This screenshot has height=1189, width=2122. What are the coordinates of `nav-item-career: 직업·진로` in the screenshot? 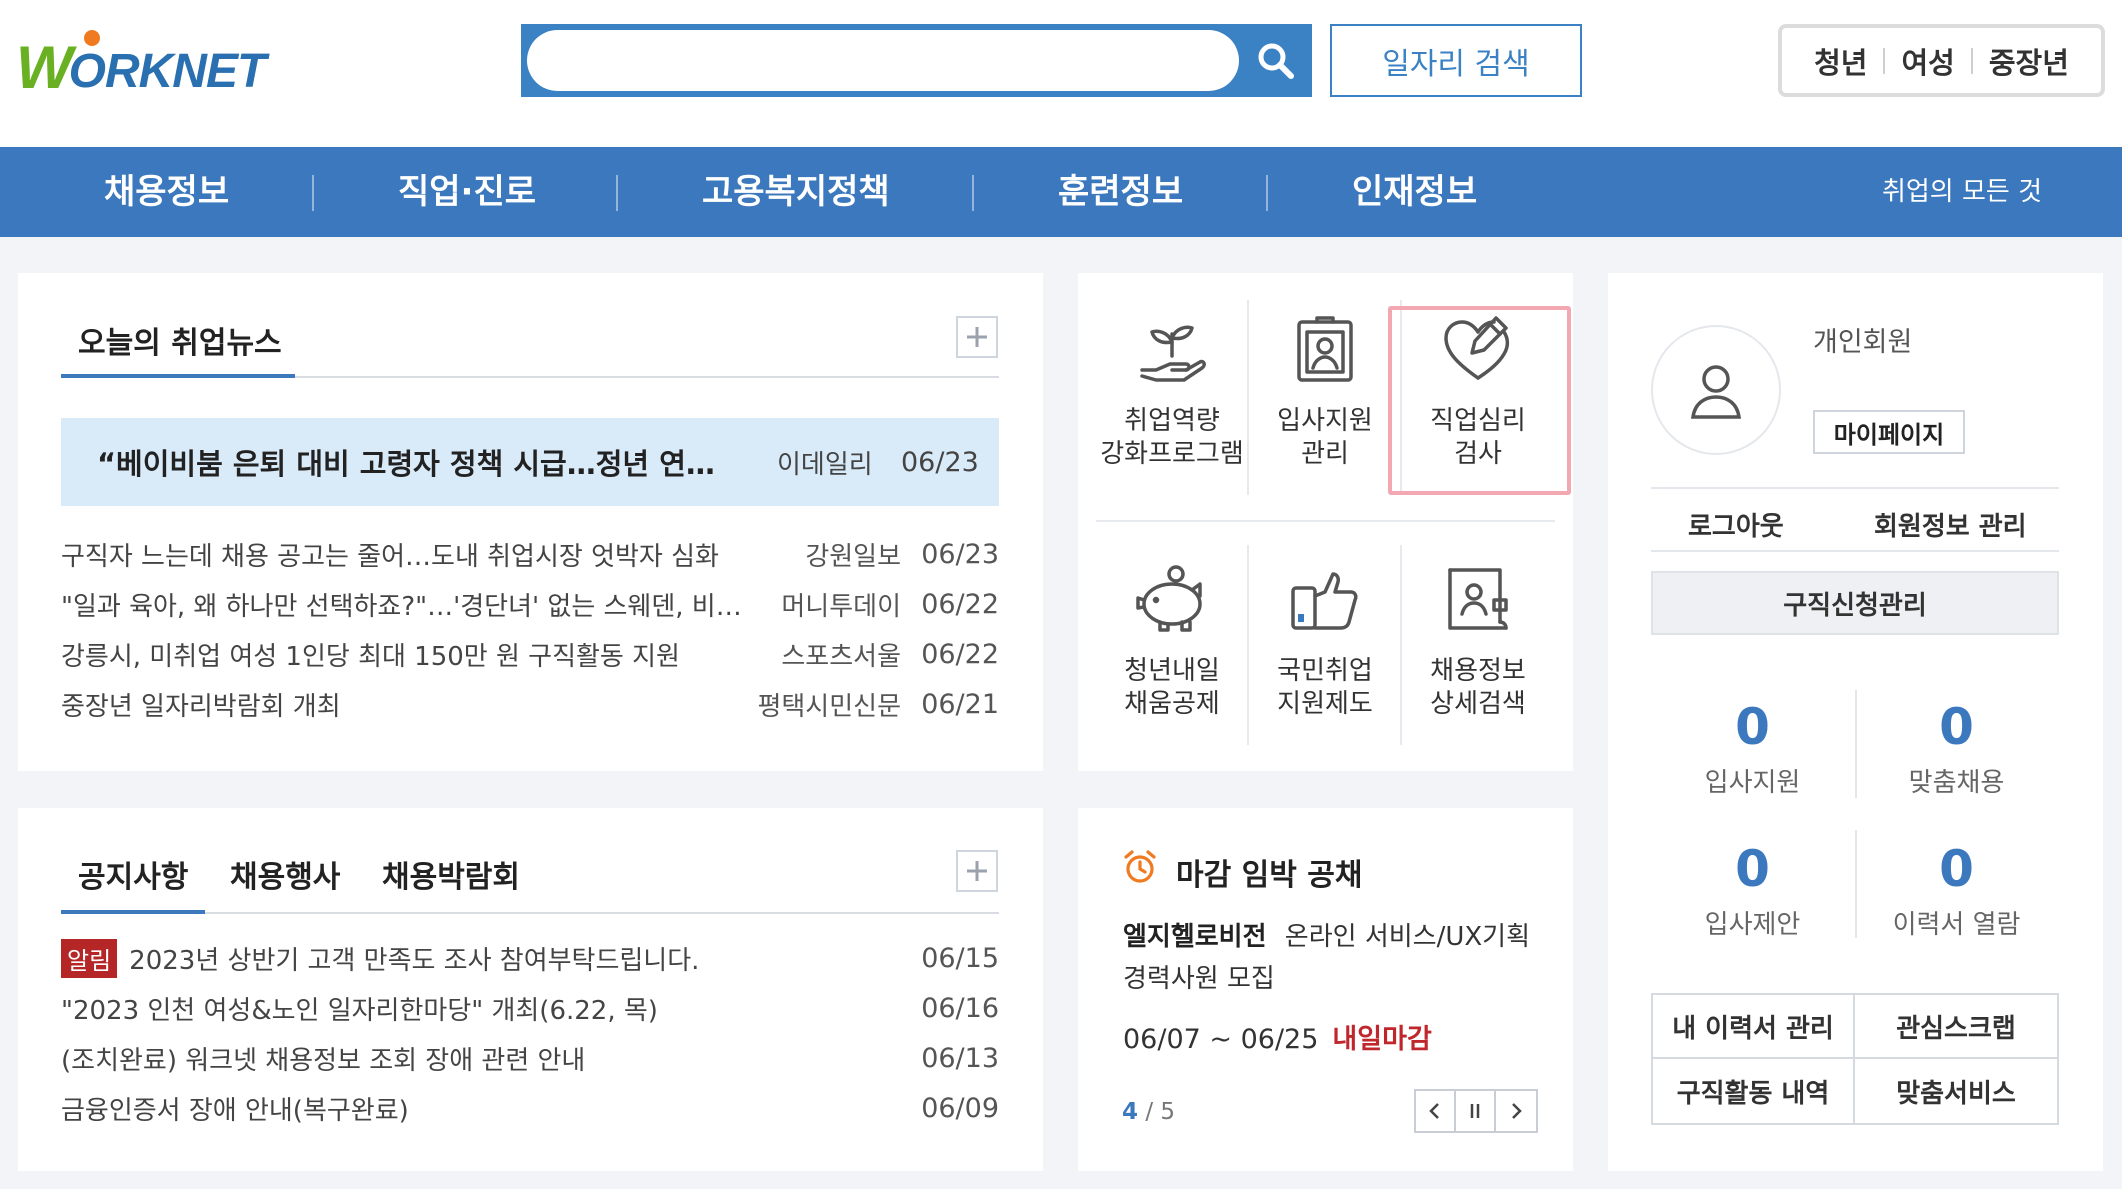 It's located at (467, 192).